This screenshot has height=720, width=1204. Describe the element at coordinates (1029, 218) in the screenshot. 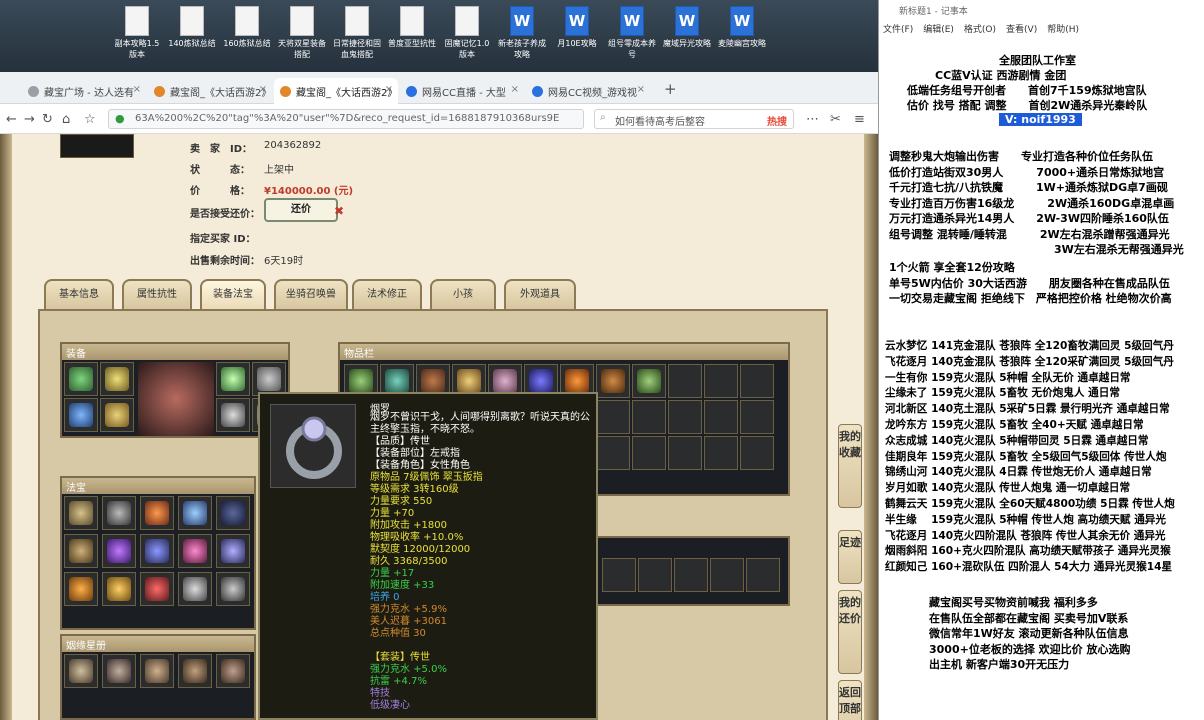

I see `notepad-line: 万元打造通杀异光14男人 2W-3W四阶睡杀160队伍` at that location.